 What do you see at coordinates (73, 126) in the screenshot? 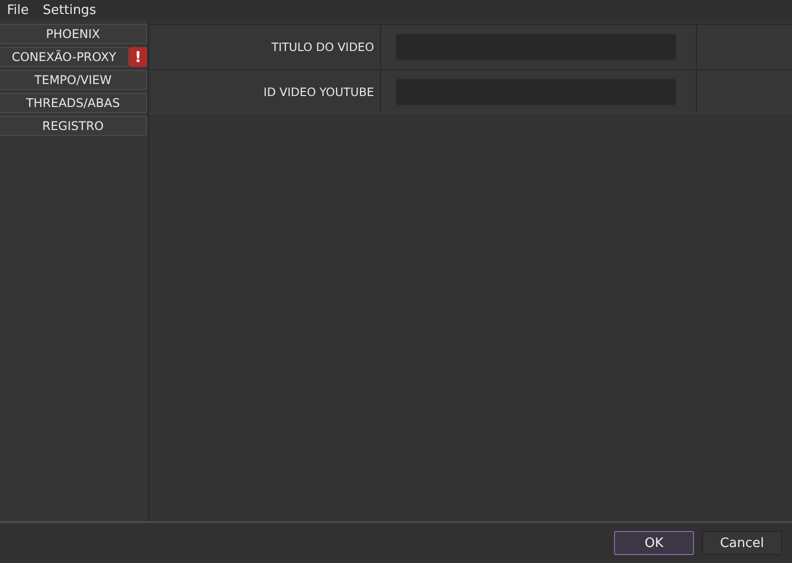
I see `sidebar-button: REGISTRO` at bounding box center [73, 126].